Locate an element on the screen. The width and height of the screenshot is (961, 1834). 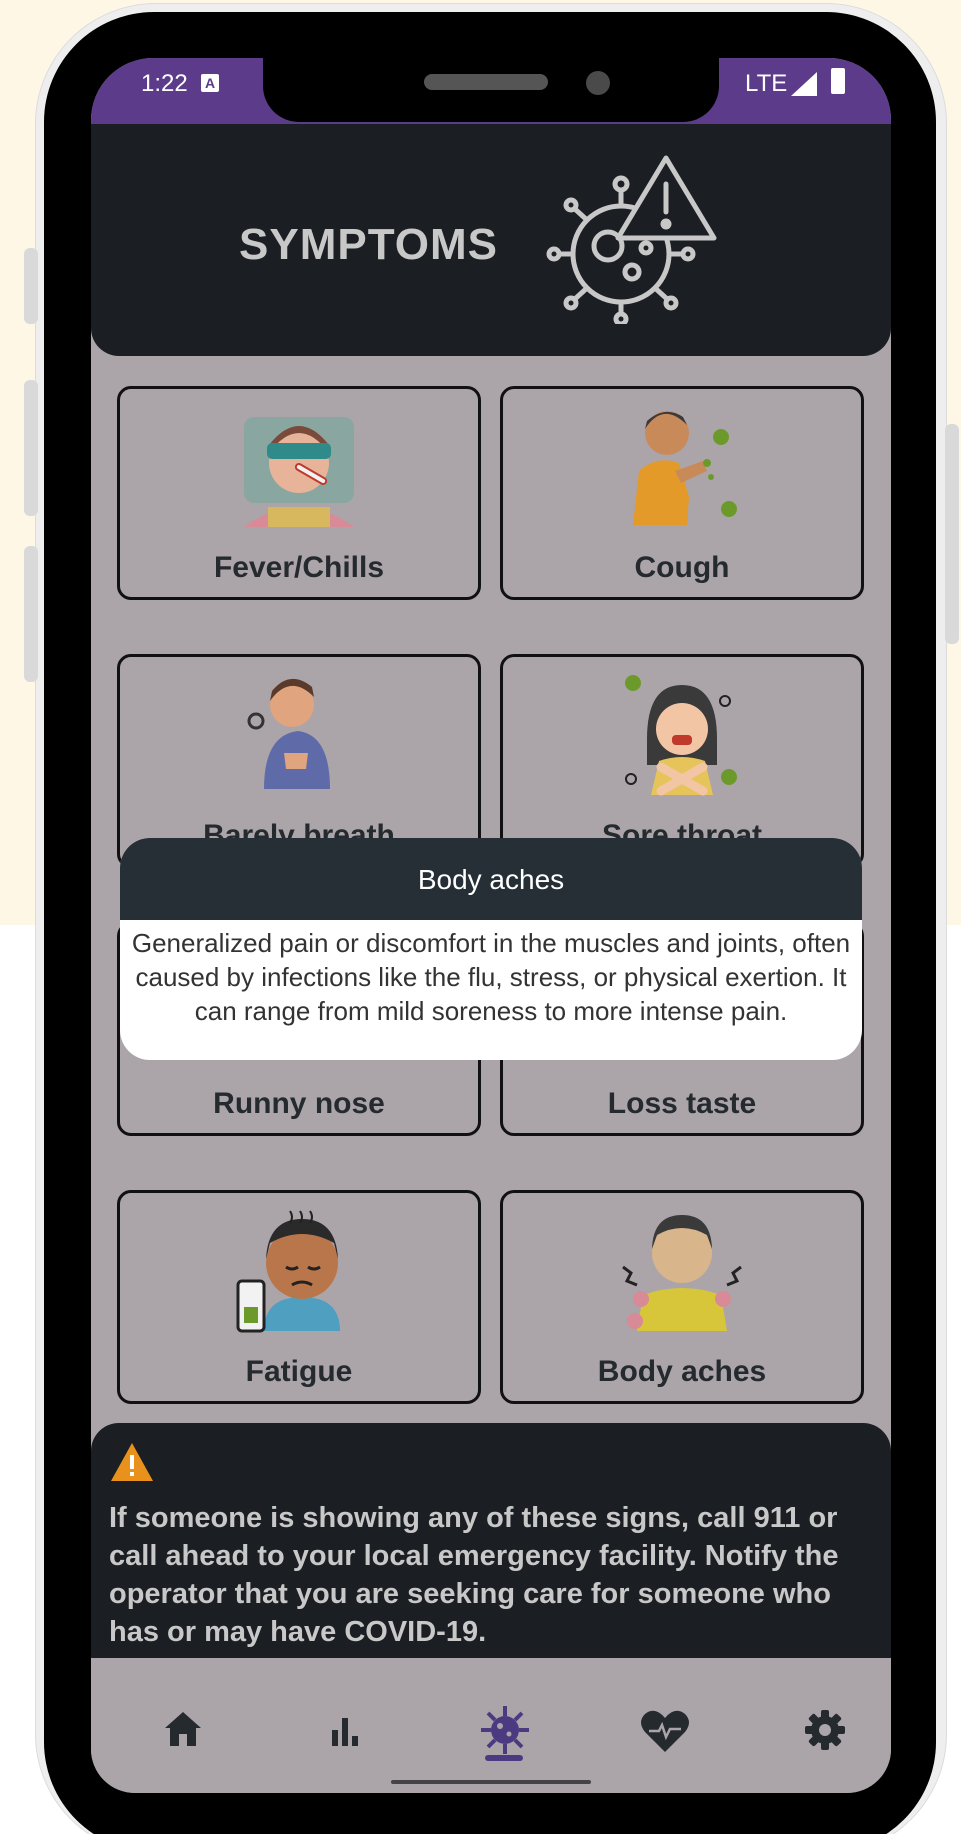
symptom-card-body-aches: Body aches is located at coordinates (682, 1297).